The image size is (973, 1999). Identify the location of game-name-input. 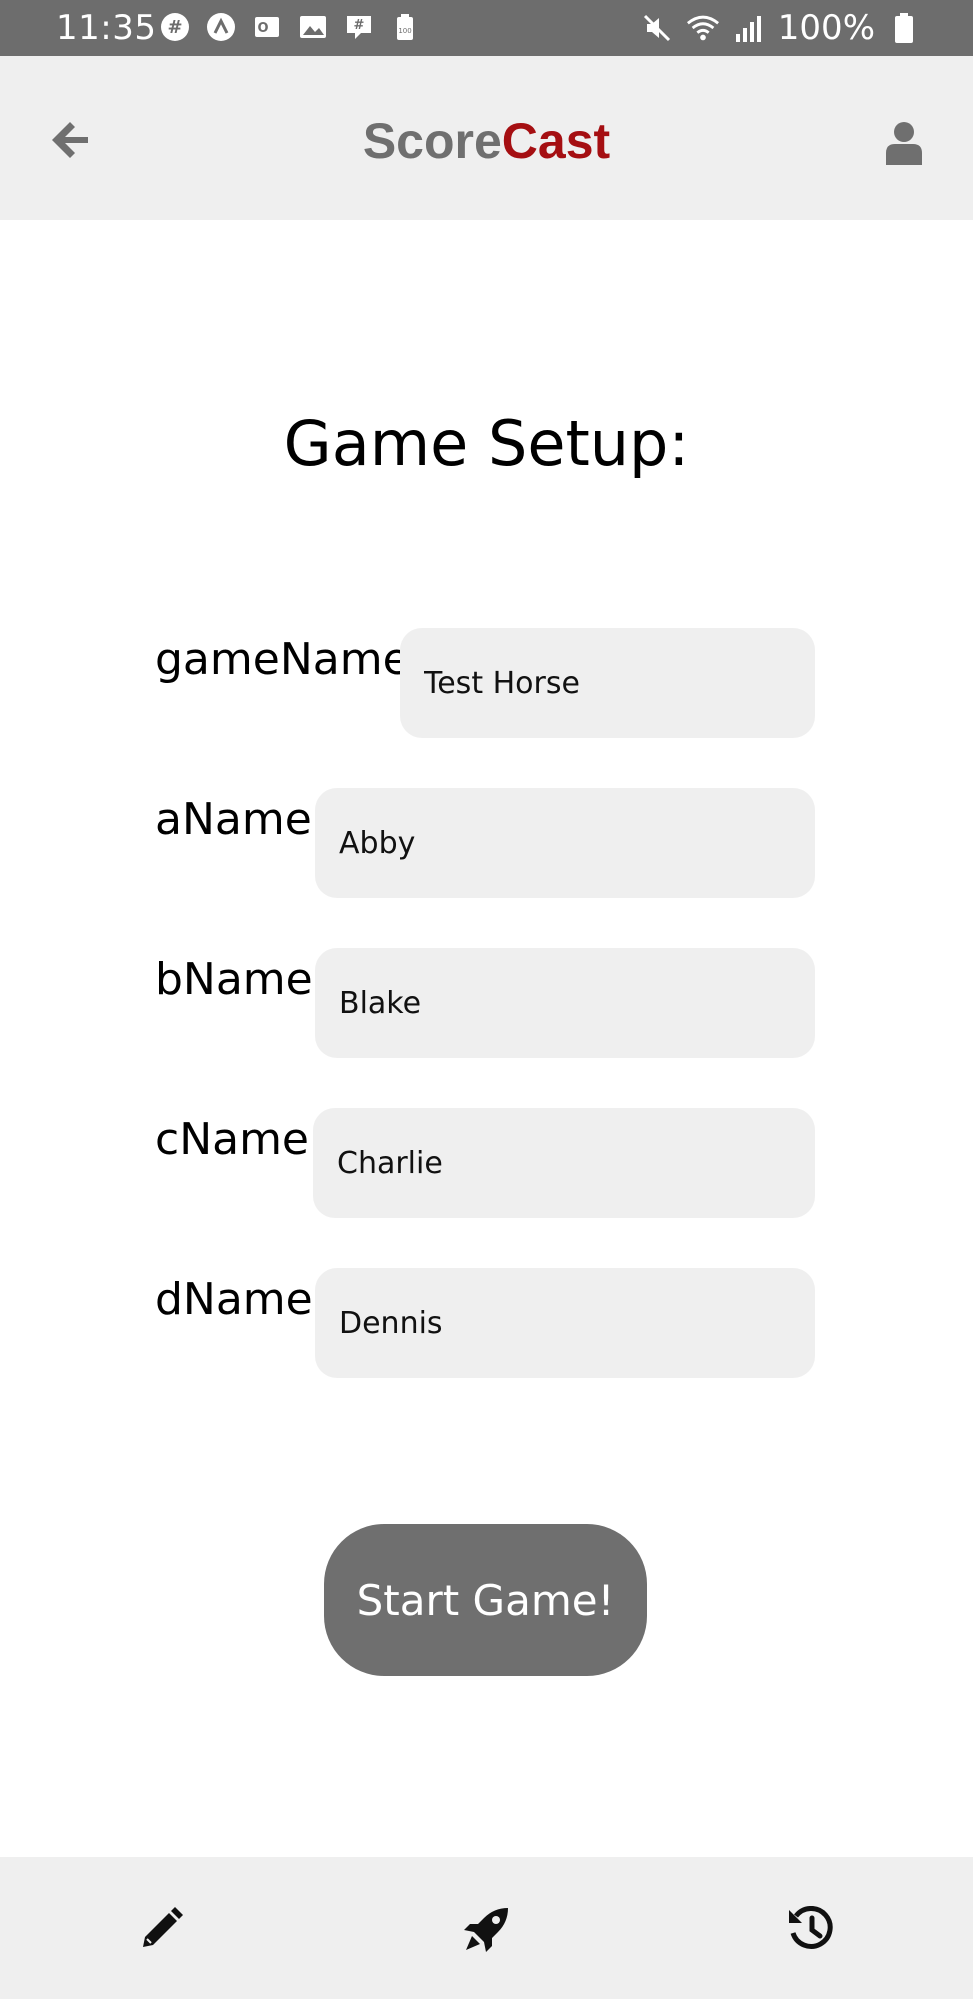
(607, 683).